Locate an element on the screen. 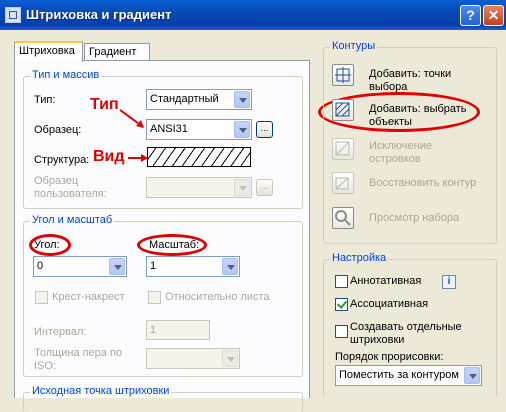 The width and height of the screenshot is (506, 412). hatch-origin-group: Исходная точка штриховки is located at coordinates (163, 398).